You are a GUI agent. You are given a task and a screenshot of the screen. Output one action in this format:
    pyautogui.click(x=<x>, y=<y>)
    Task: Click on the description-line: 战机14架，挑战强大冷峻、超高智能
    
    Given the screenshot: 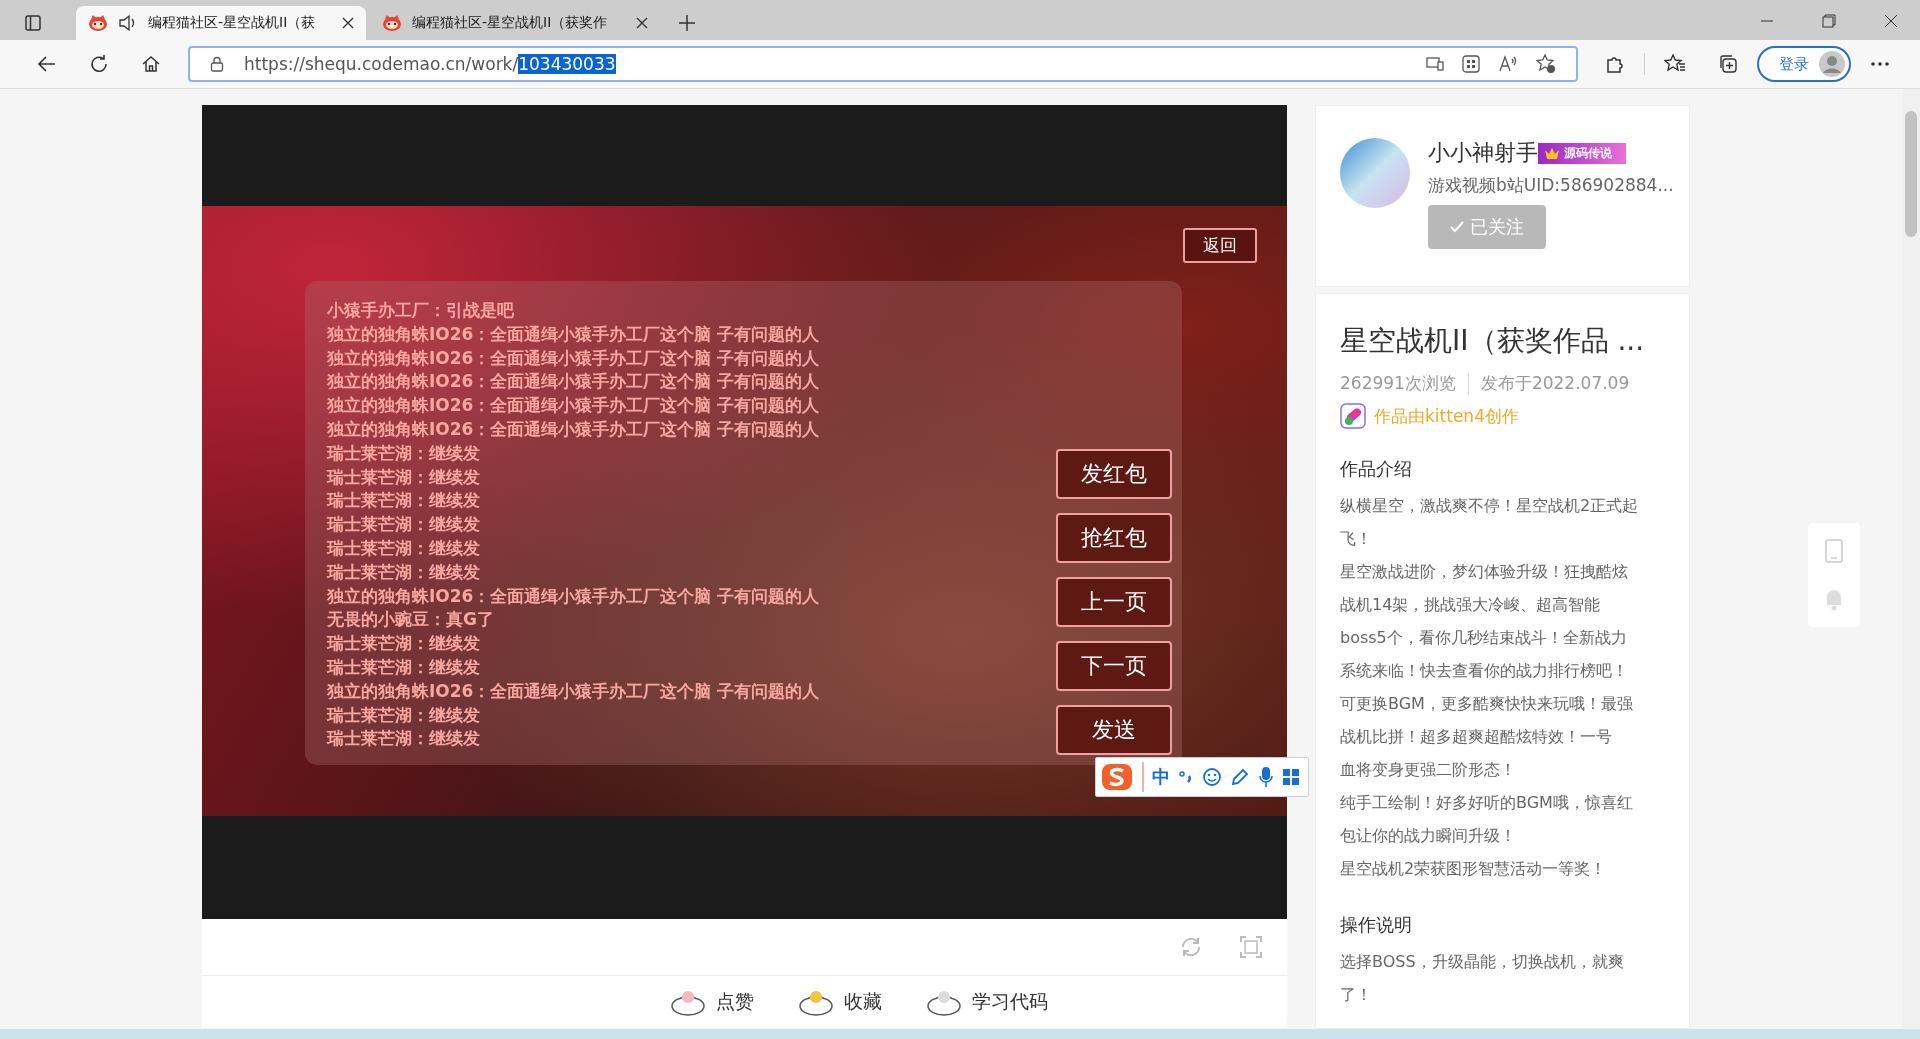 What is the action you would take?
    pyautogui.click(x=1471, y=605)
    